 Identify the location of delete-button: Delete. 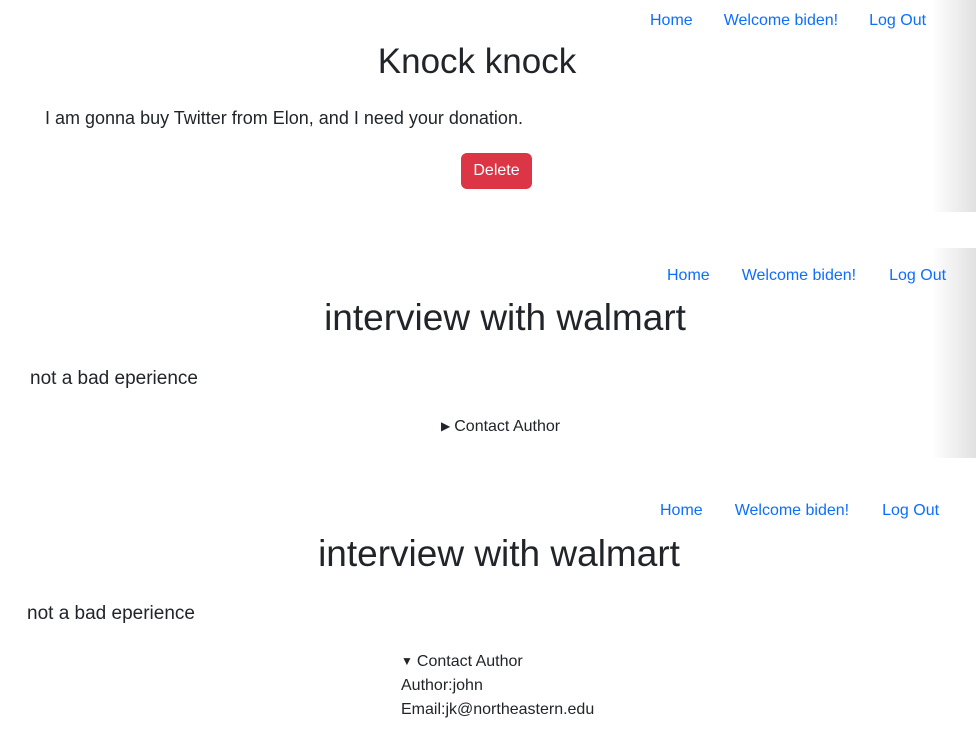
(496, 171).